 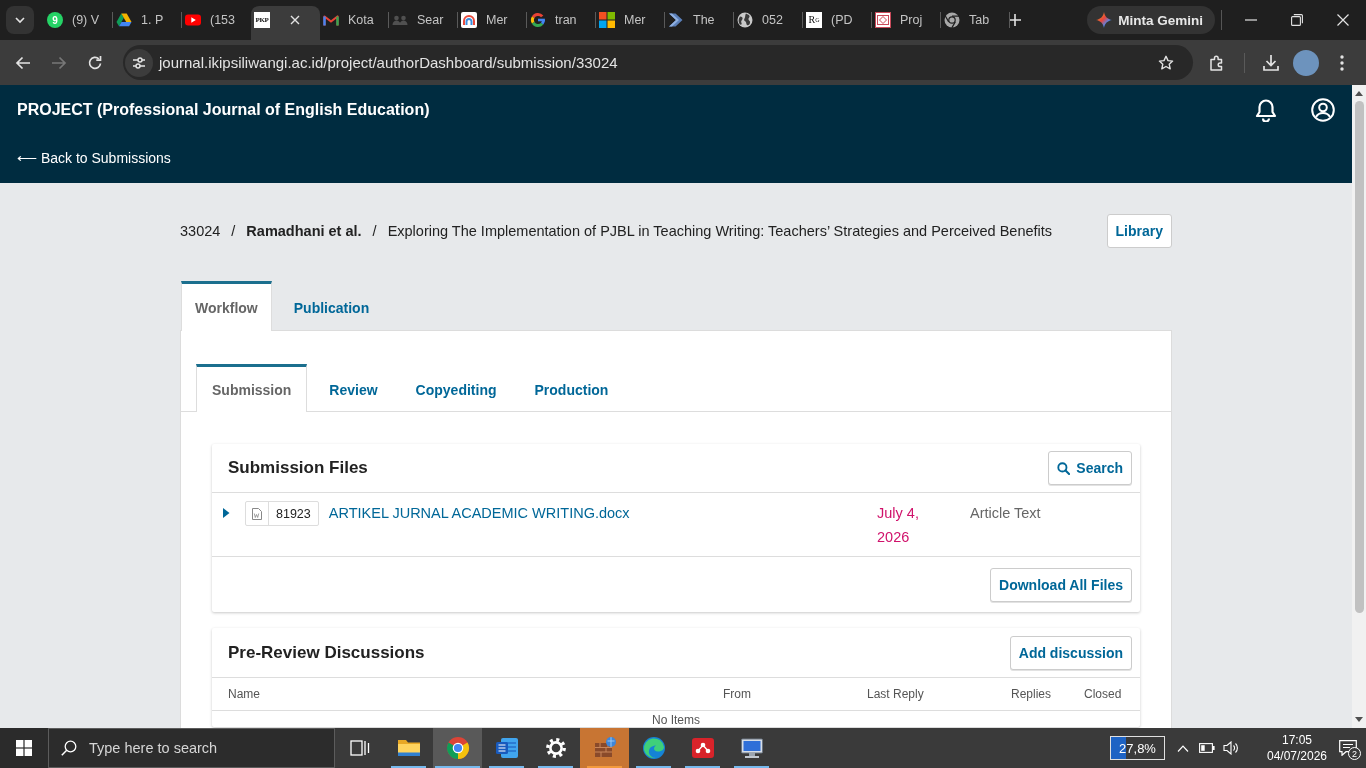 What do you see at coordinates (252, 388) in the screenshot?
I see `stage-tab: Submission` at bounding box center [252, 388].